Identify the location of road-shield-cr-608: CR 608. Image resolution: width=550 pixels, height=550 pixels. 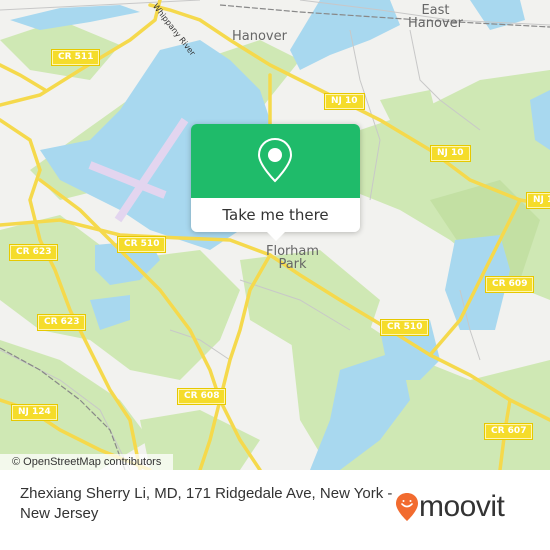
(201, 396).